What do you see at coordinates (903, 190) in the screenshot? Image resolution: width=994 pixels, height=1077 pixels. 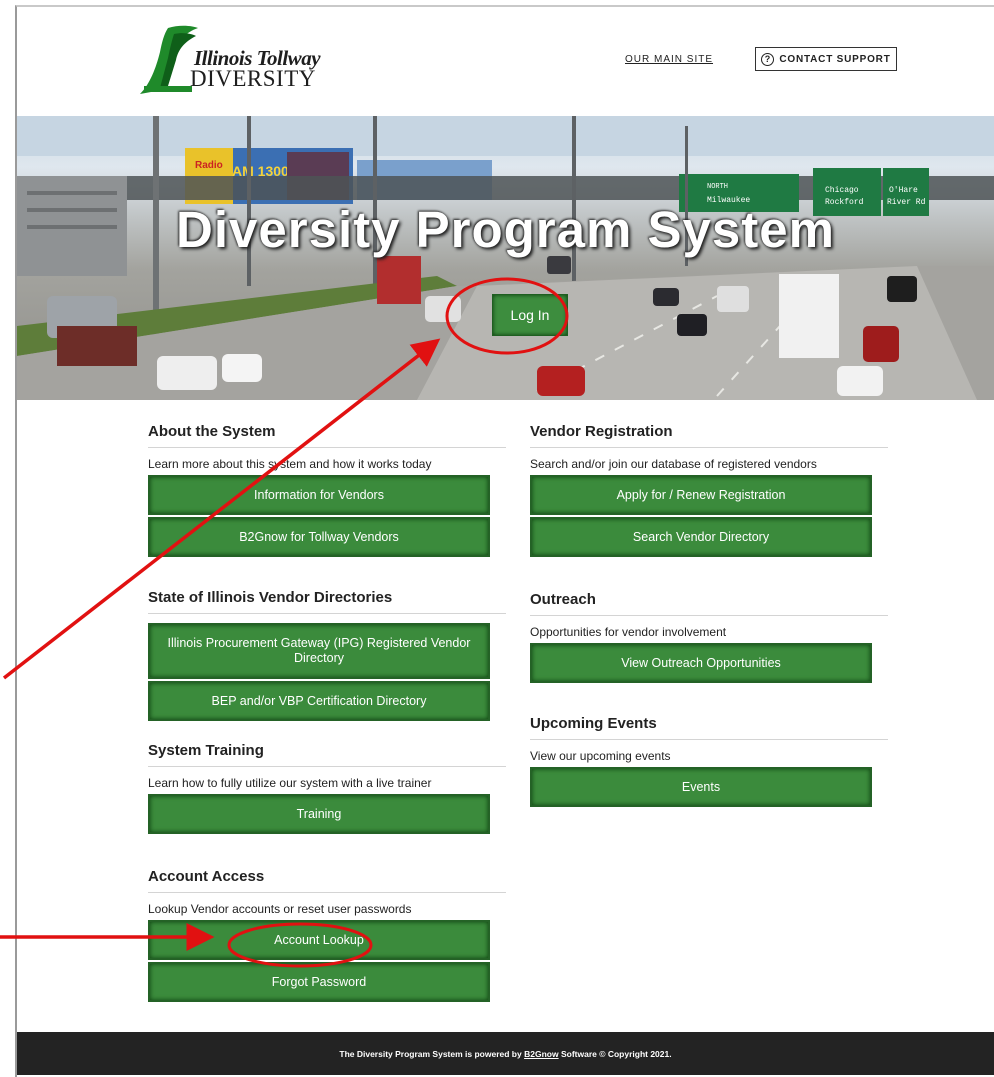 I see `svg-text: O'Hare` at bounding box center [903, 190].